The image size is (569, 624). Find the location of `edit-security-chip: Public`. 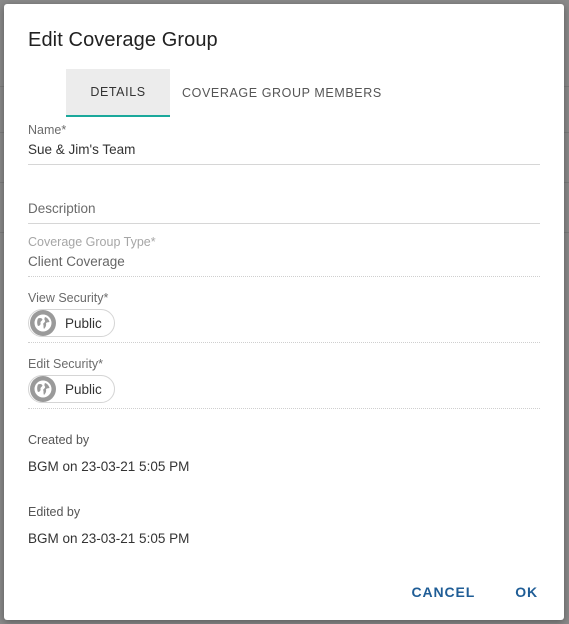

edit-security-chip: Public is located at coordinates (71, 389).